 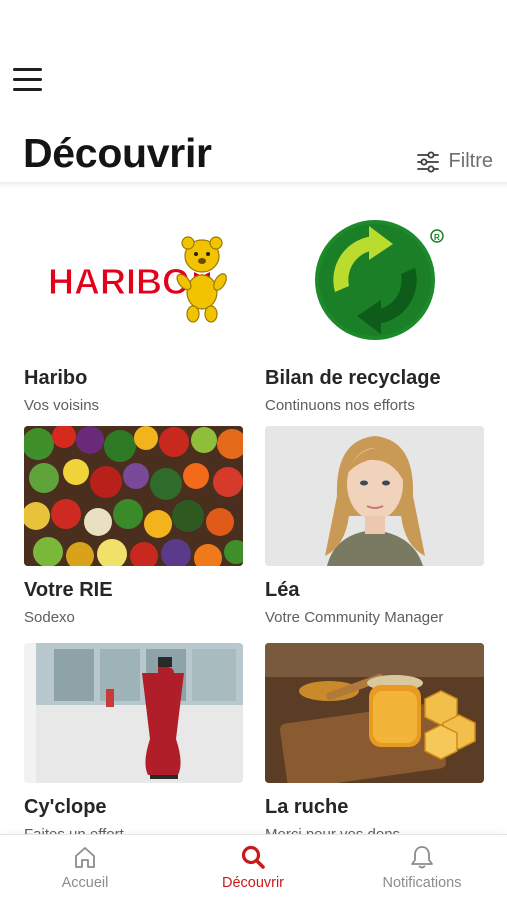 What do you see at coordinates (427, 161) in the screenshot?
I see `sliders-icon` at bounding box center [427, 161].